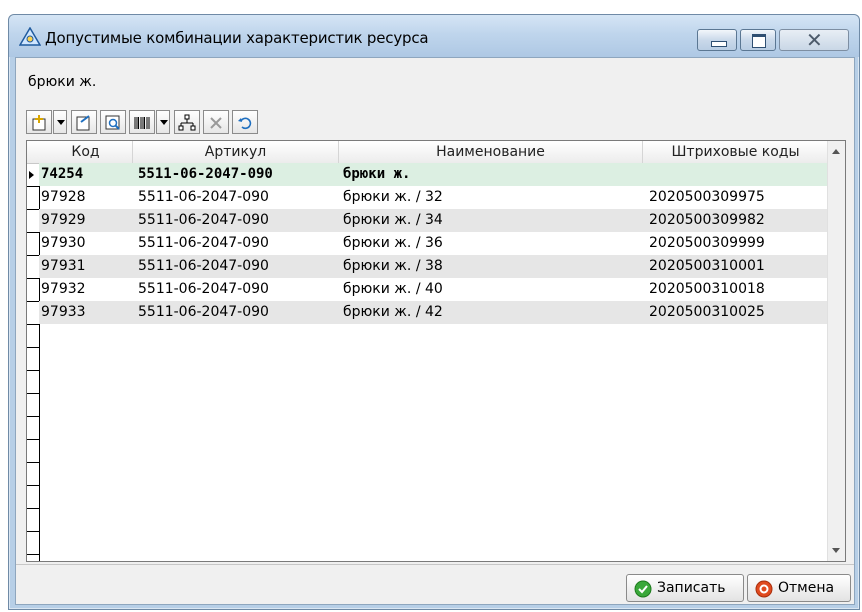 This screenshot has width=862, height=612. What do you see at coordinates (30, 36) in the screenshot?
I see `app-icon` at bounding box center [30, 36].